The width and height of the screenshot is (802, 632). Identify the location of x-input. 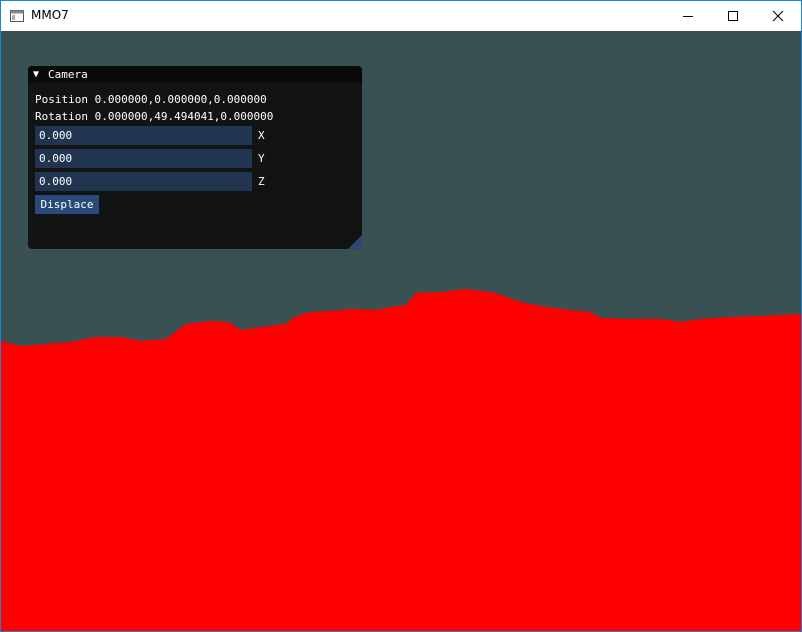
(143, 135).